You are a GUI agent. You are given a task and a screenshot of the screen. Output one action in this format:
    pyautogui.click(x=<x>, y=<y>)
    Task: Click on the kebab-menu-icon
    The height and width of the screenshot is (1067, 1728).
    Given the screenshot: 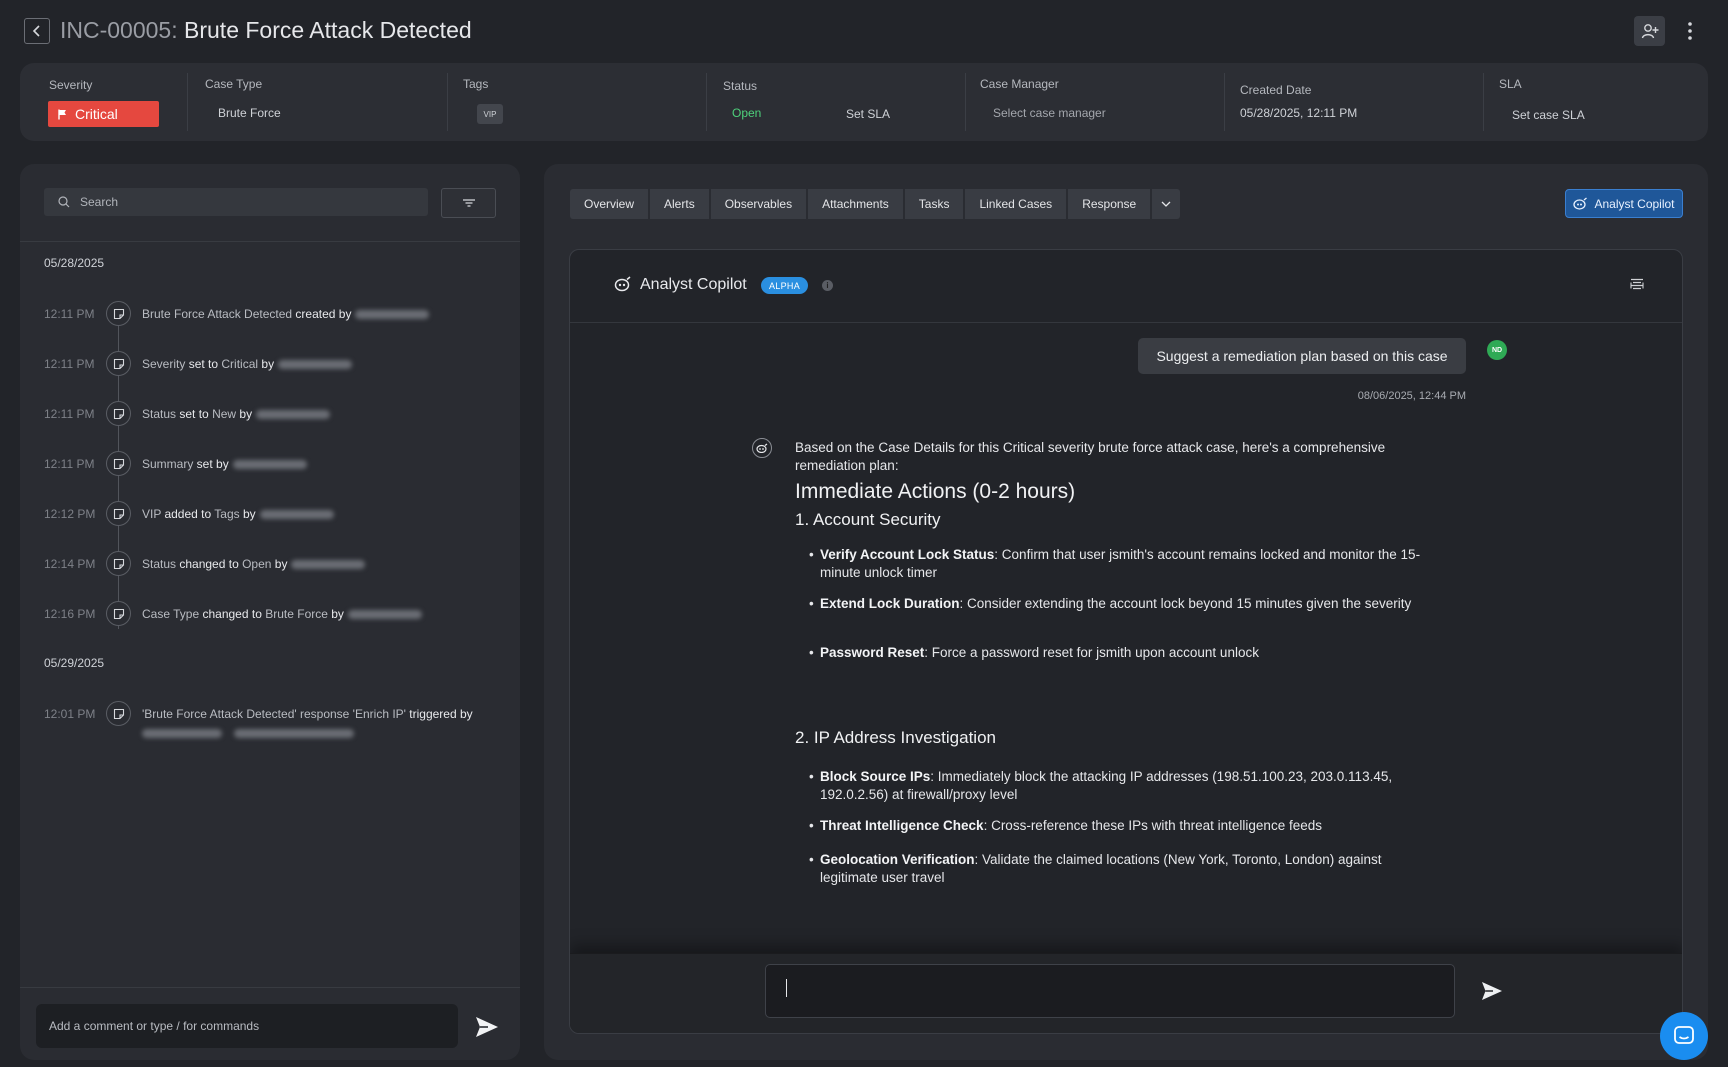 What is the action you would take?
    pyautogui.click(x=1690, y=31)
    